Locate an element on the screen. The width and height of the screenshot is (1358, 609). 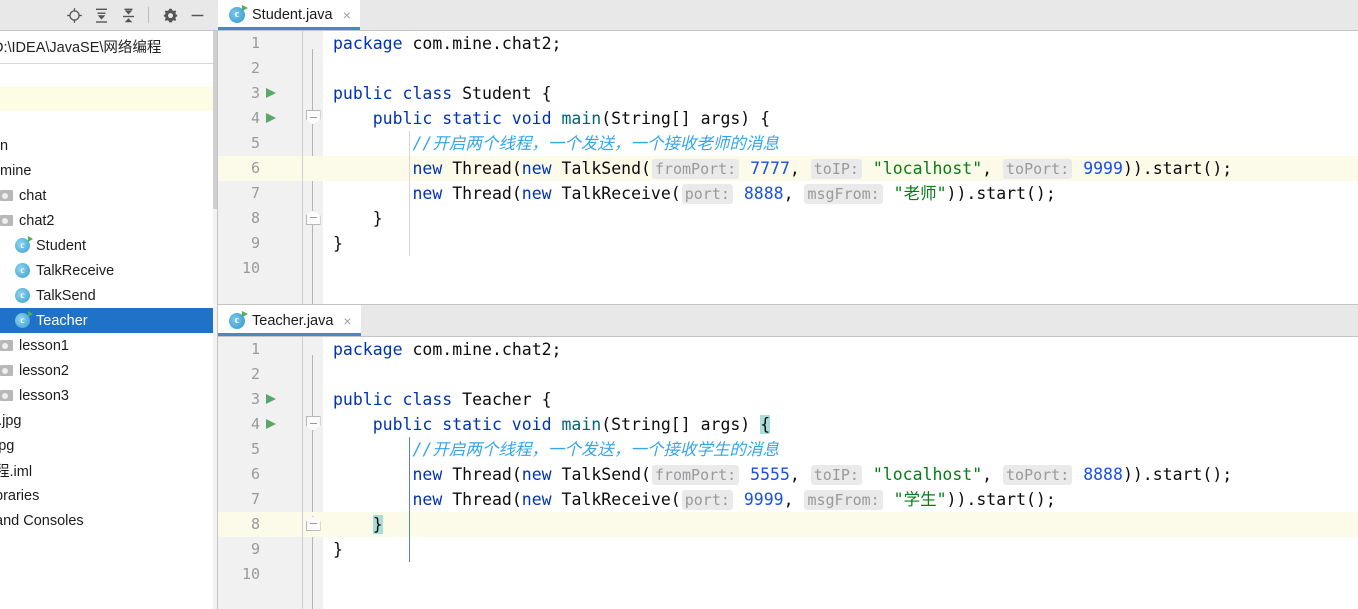
sidebar-item-teacher: c Teacher is located at coordinates (108, 320).